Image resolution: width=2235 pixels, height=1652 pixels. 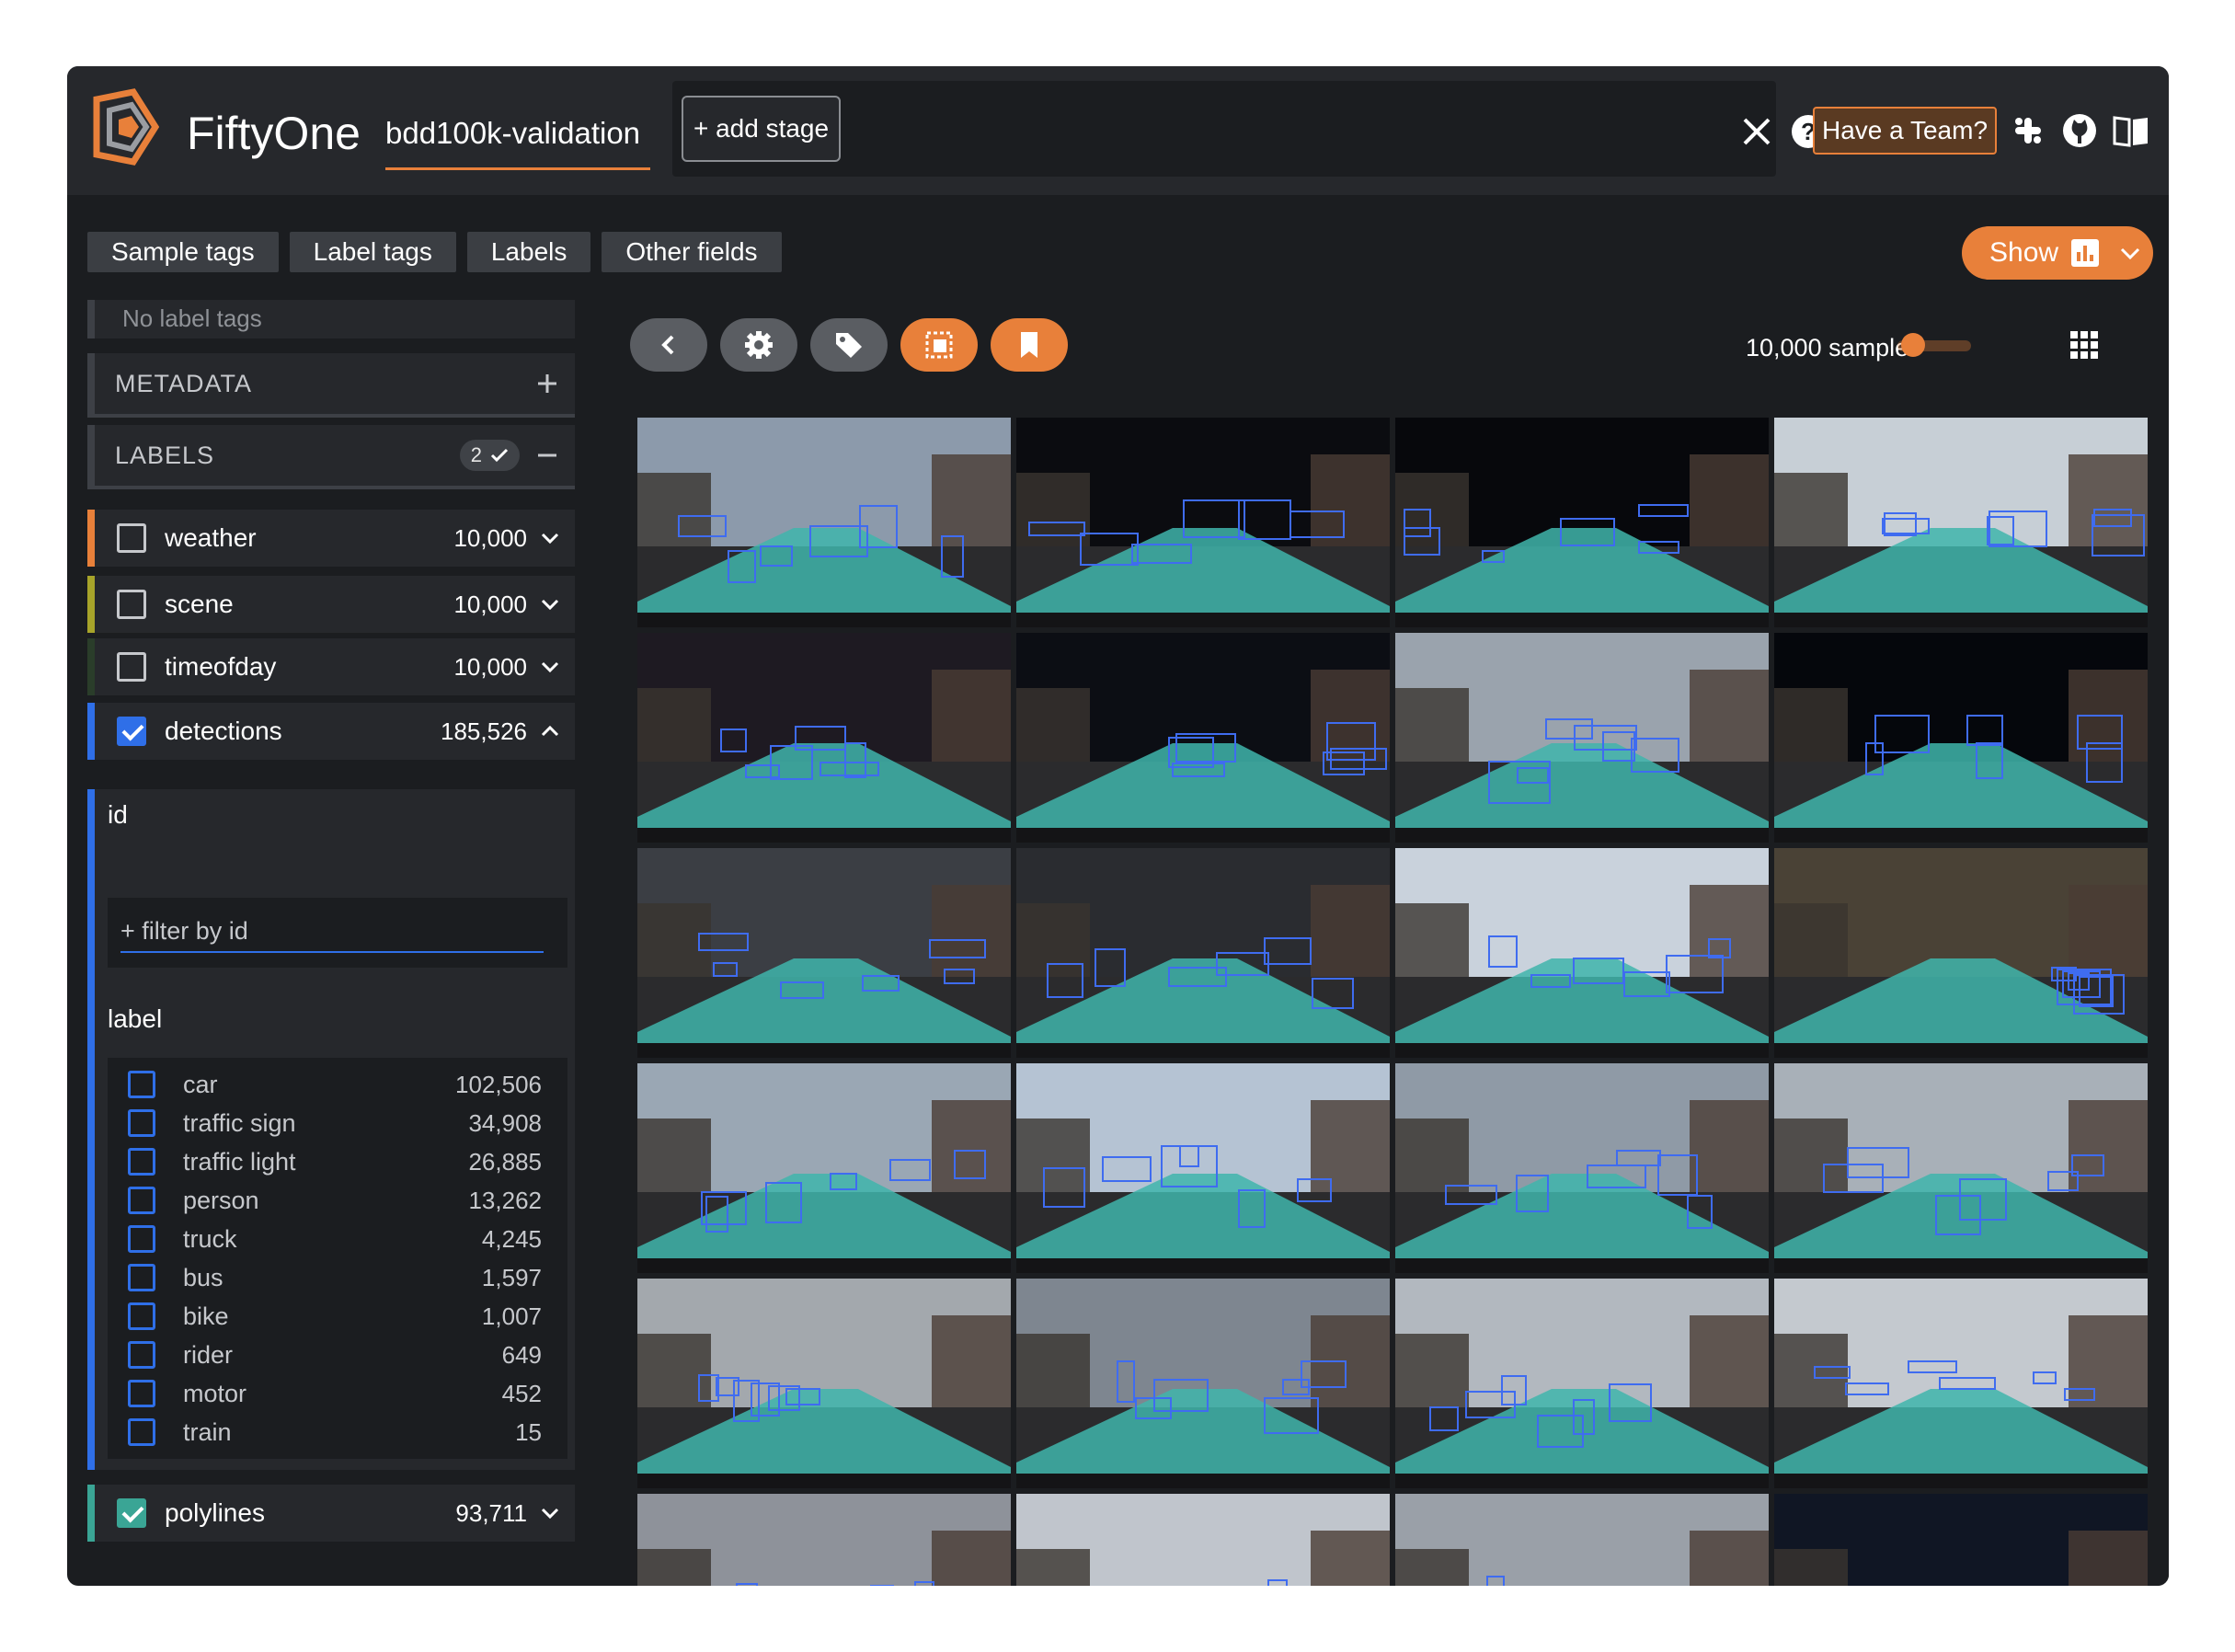 I want to click on field-row-weather: weather 10,000, so click(x=331, y=538).